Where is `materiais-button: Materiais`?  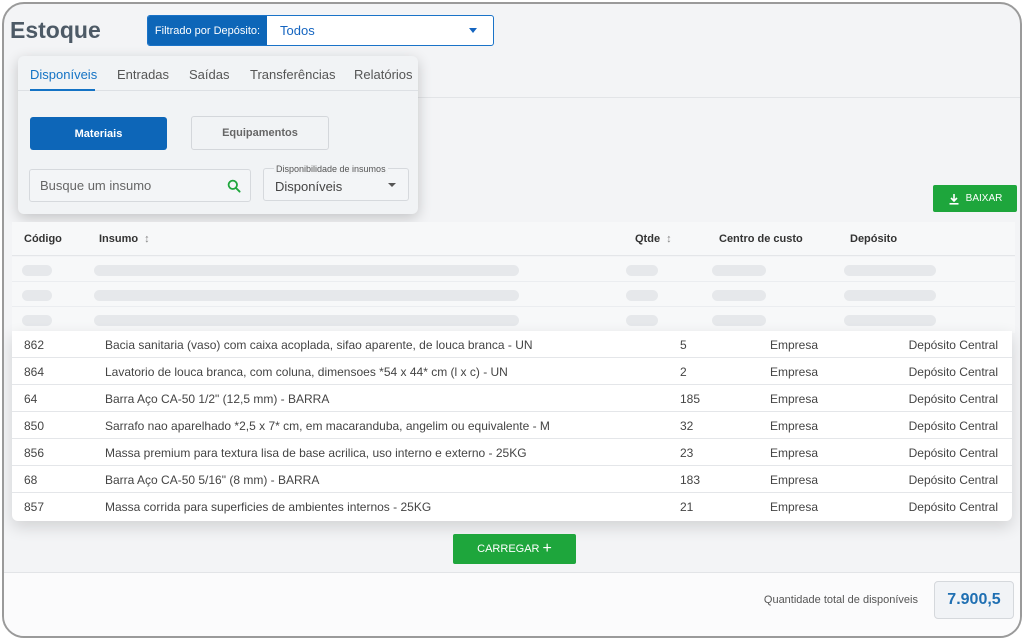
materiais-button: Materiais is located at coordinates (98, 133).